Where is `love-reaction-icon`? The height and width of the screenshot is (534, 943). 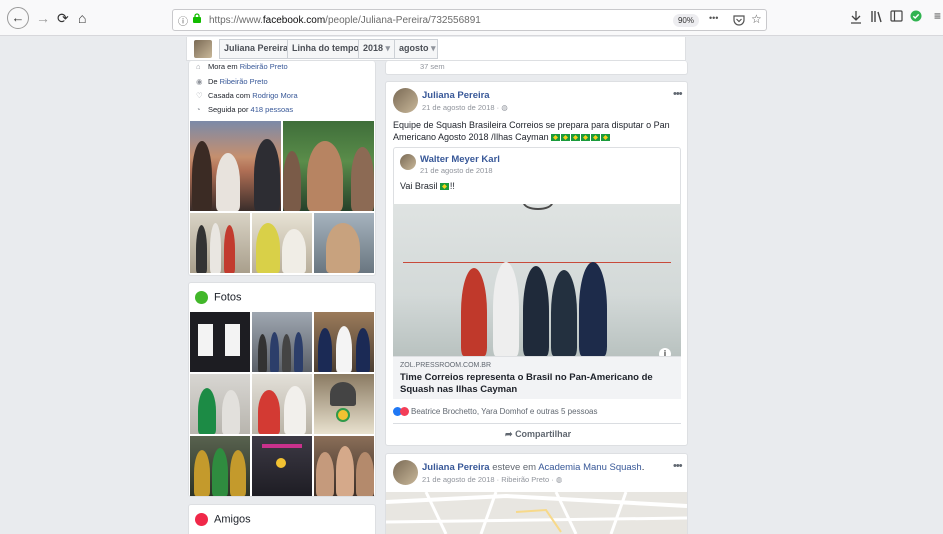 love-reaction-icon is located at coordinates (404, 412).